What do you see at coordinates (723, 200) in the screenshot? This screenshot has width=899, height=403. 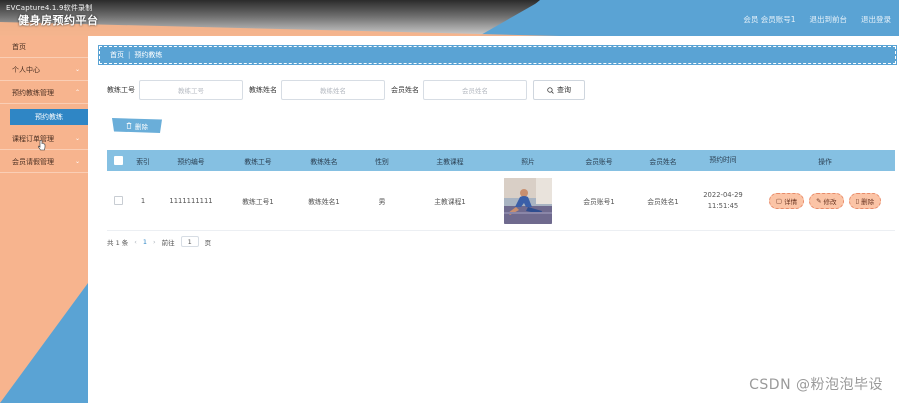 I see `cell-booking-time: 2022-04-29 11:51:45` at bounding box center [723, 200].